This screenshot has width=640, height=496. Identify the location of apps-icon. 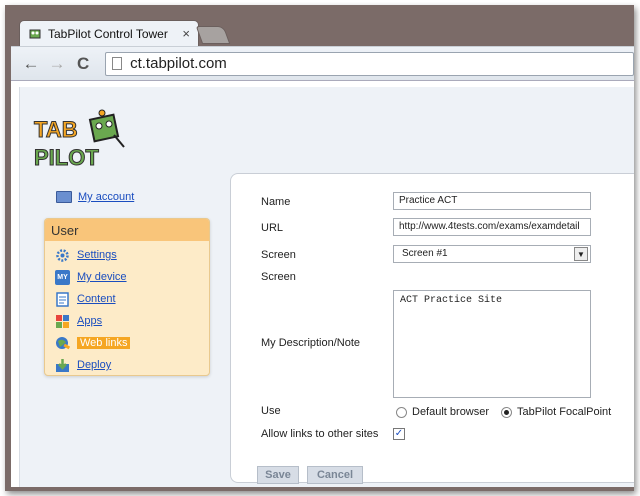
(62, 321).